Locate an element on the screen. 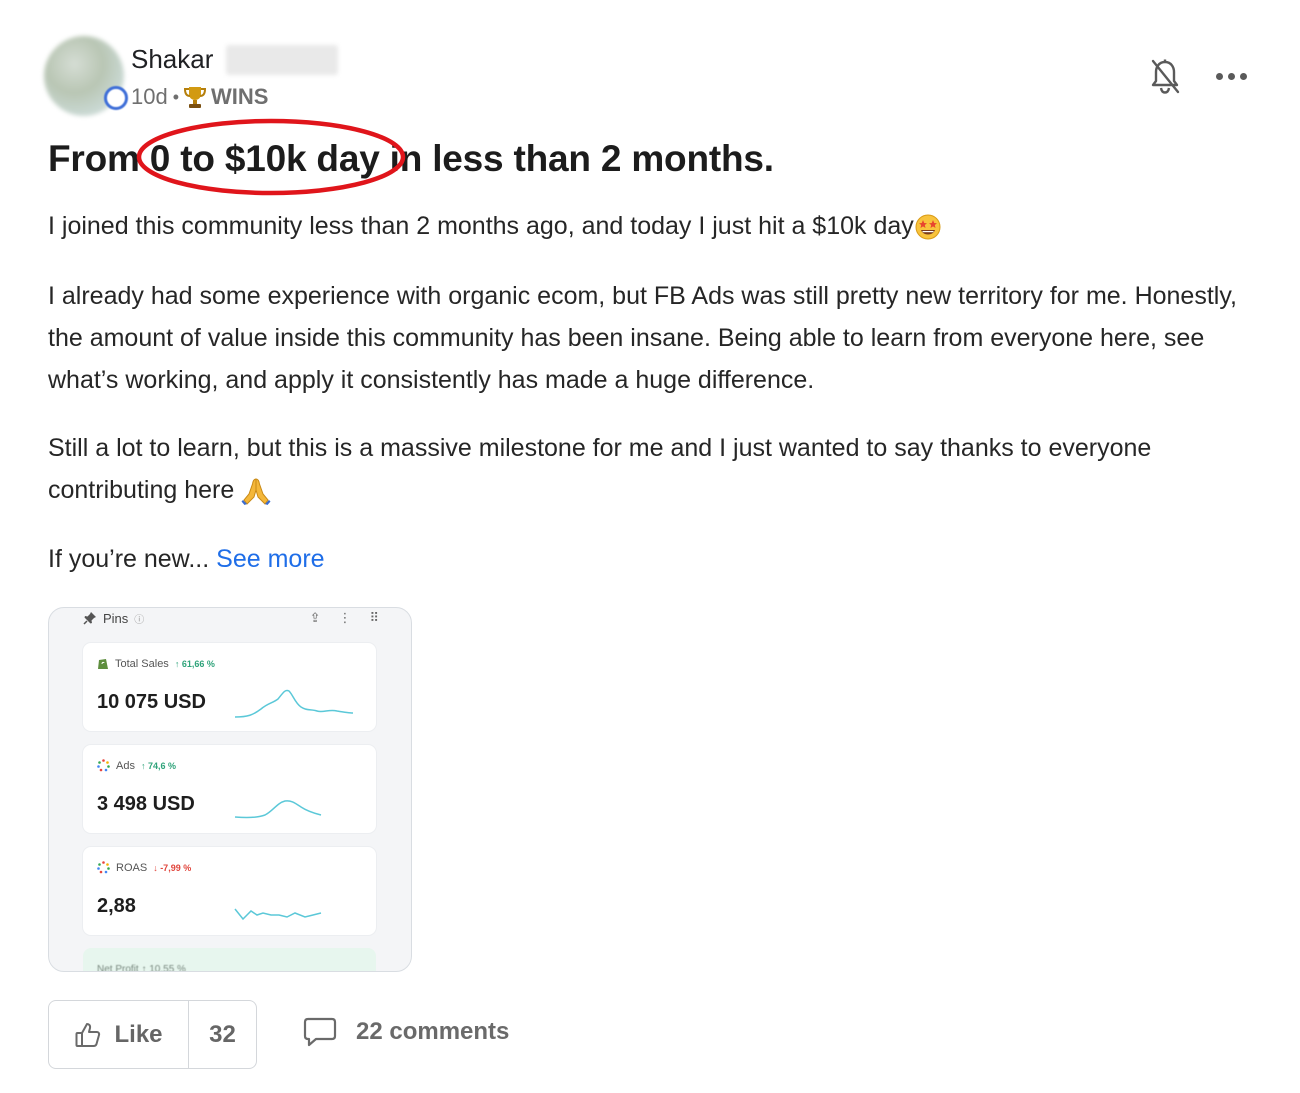  ads-icon is located at coordinates (103, 765).